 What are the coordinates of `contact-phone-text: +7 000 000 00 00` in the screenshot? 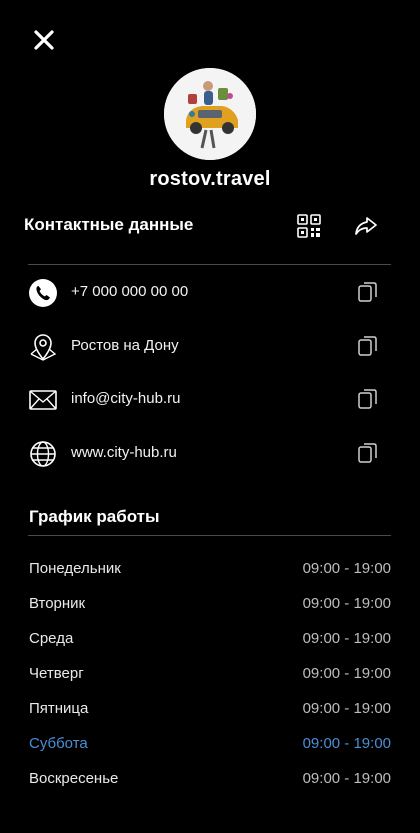 It's located at (130, 291).